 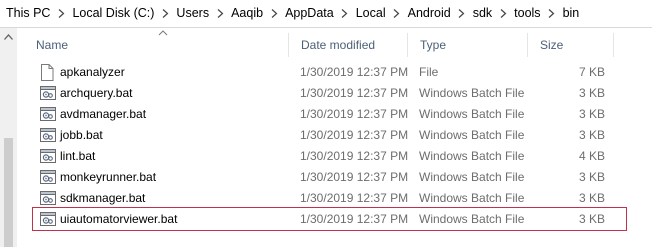 What do you see at coordinates (309, 13) in the screenshot?
I see `breadcrumb-item-appdata: AppData` at bounding box center [309, 13].